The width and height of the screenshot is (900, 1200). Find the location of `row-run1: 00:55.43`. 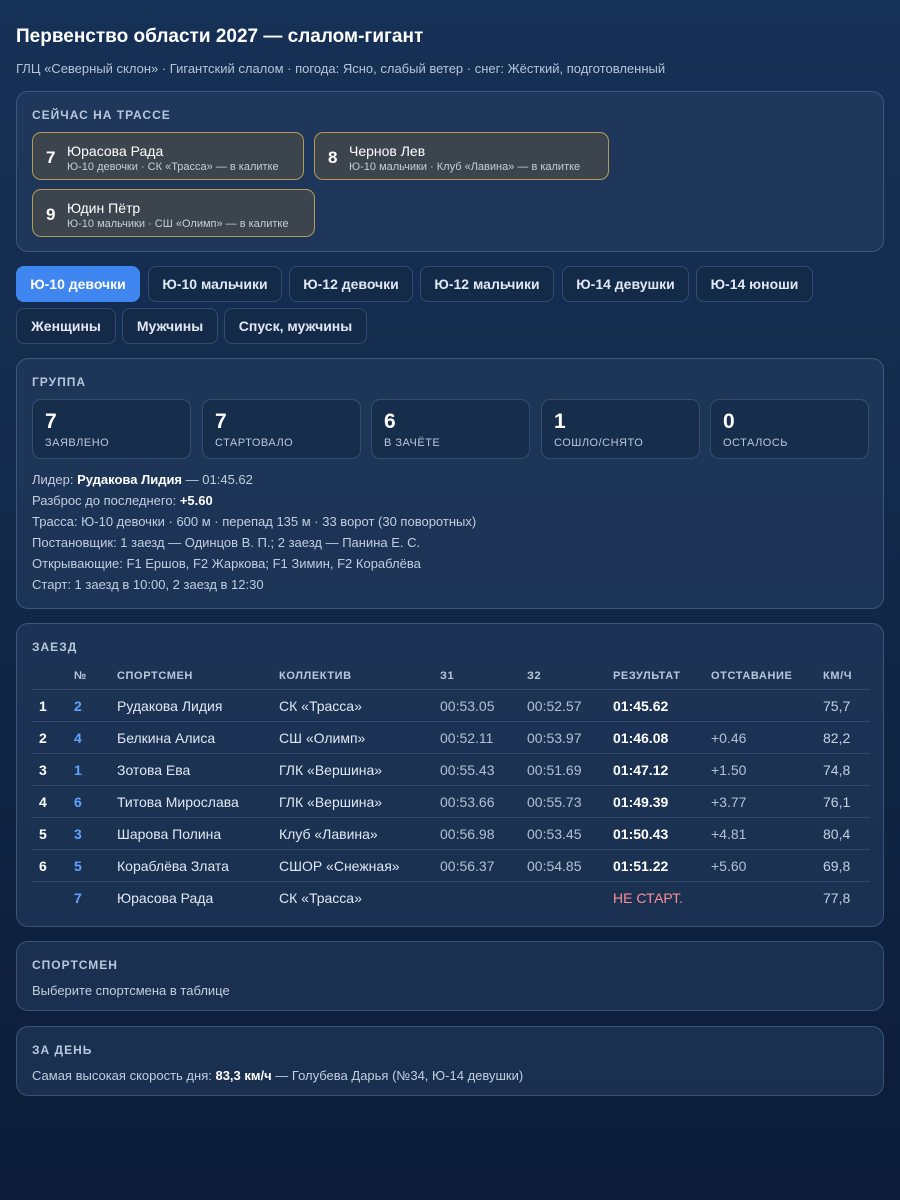

row-run1: 00:55.43 is located at coordinates (467, 770).